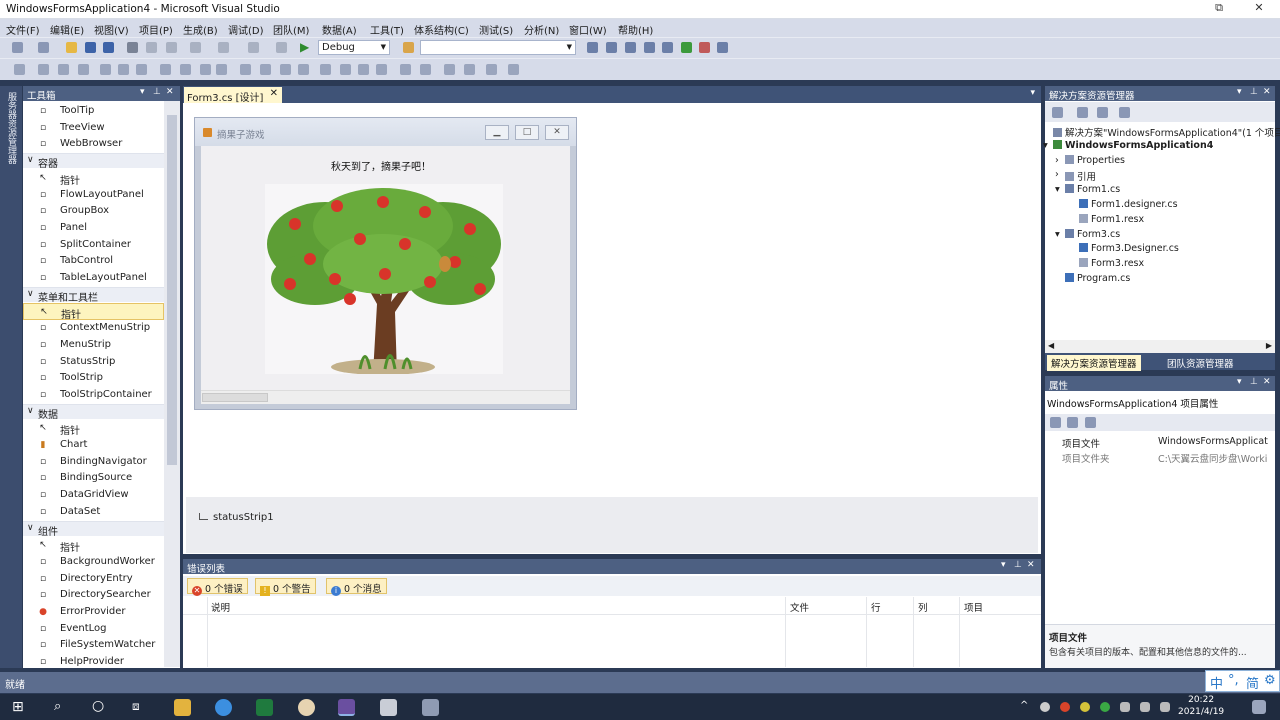 Image resolution: width=1280 pixels, height=720 pixels. Describe the element at coordinates (90, 47) in the screenshot. I see `save-icon` at that location.